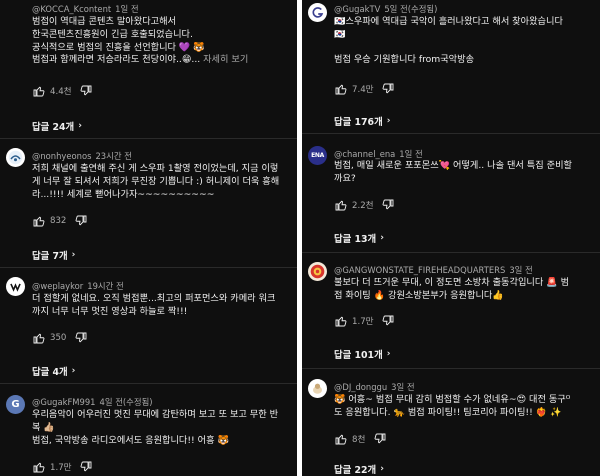 The width and height of the screenshot is (600, 476). Describe the element at coordinates (71, 9) in the screenshot. I see `comment-author: @KOCCA_Kcontent` at that location.